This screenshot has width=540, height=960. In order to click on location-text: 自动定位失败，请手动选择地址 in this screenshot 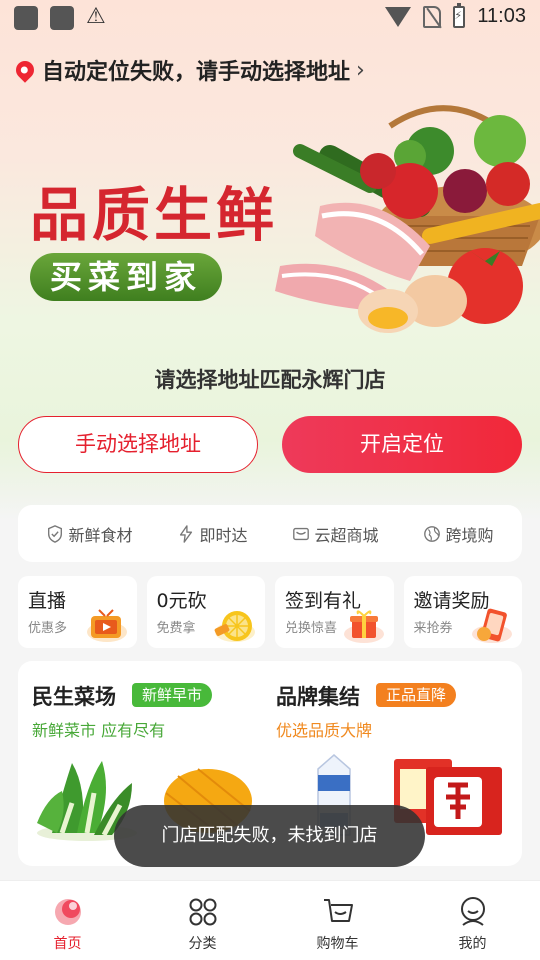, I will do `click(196, 72)`.